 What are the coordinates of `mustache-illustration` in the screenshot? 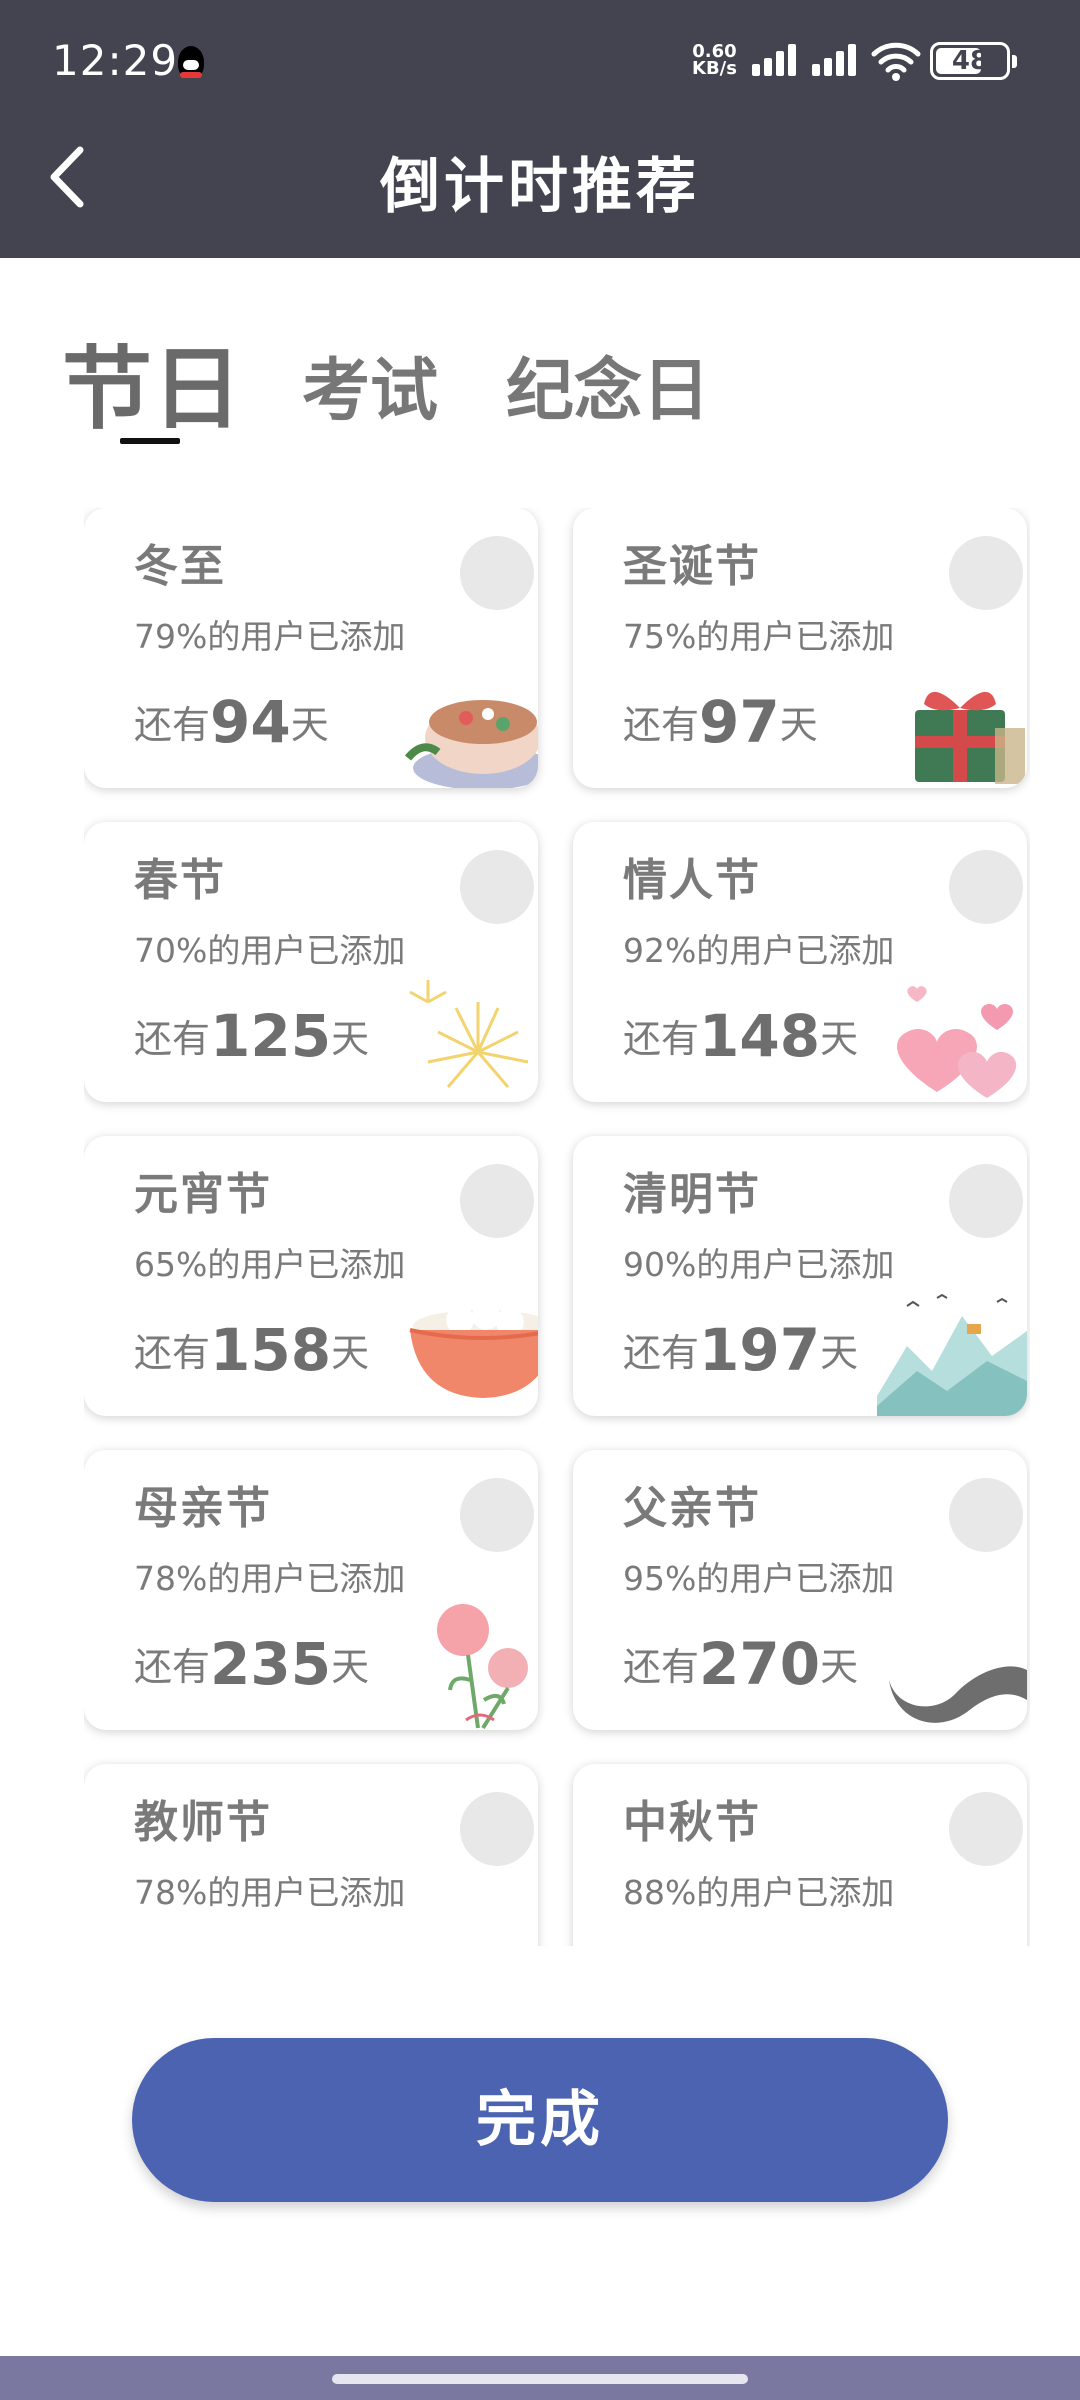 It's located at (958, 1694).